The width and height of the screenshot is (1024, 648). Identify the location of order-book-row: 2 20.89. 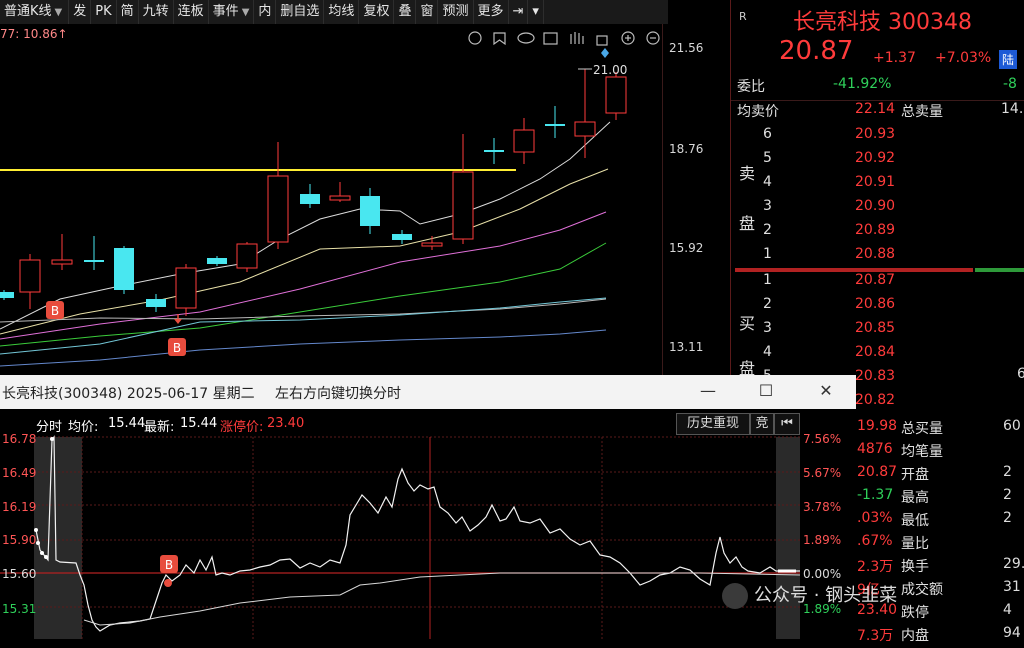
(877, 233).